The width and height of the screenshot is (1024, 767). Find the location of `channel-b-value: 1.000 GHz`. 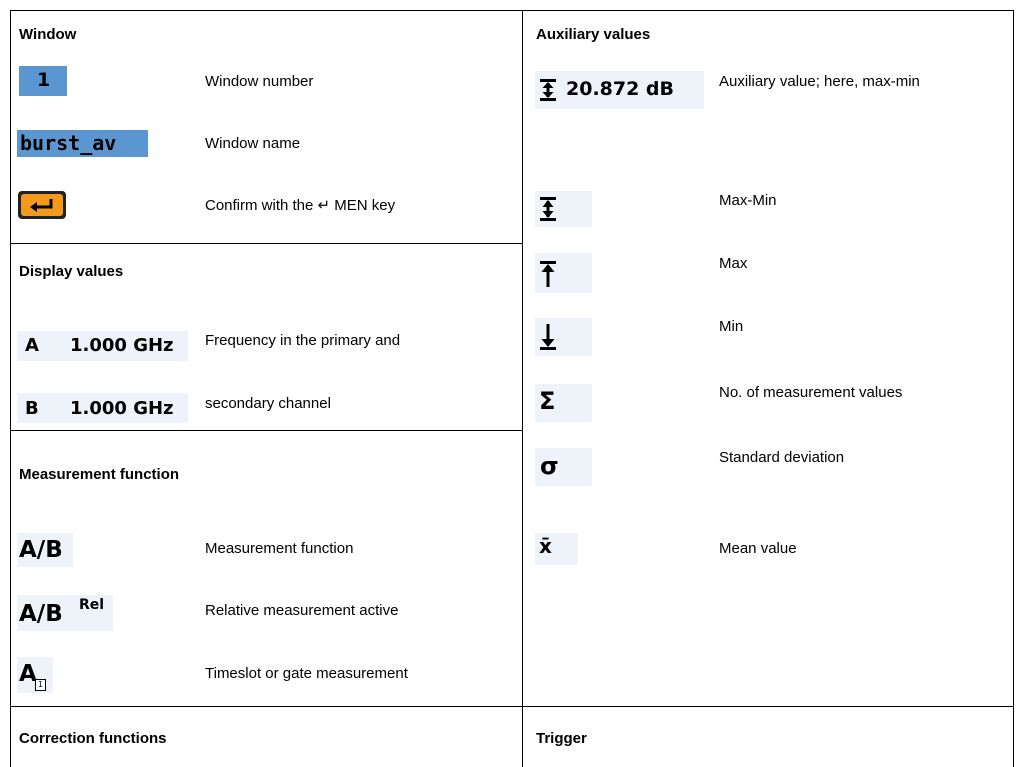

channel-b-value: 1.000 GHz is located at coordinates (122, 408).